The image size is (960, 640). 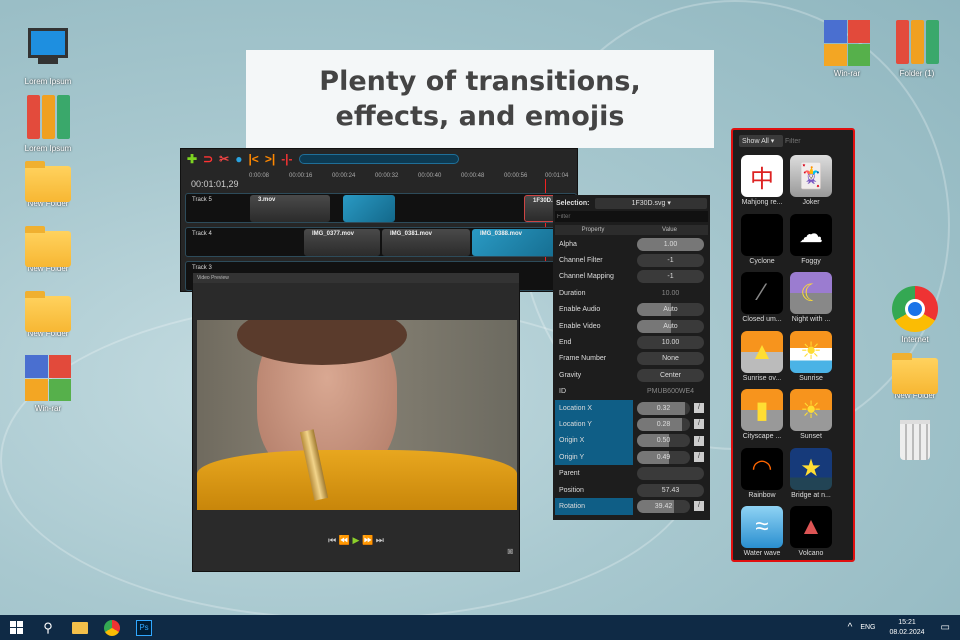 What do you see at coordinates (332, 540) in the screenshot?
I see `jump-start-icon: ⏮` at bounding box center [332, 540].